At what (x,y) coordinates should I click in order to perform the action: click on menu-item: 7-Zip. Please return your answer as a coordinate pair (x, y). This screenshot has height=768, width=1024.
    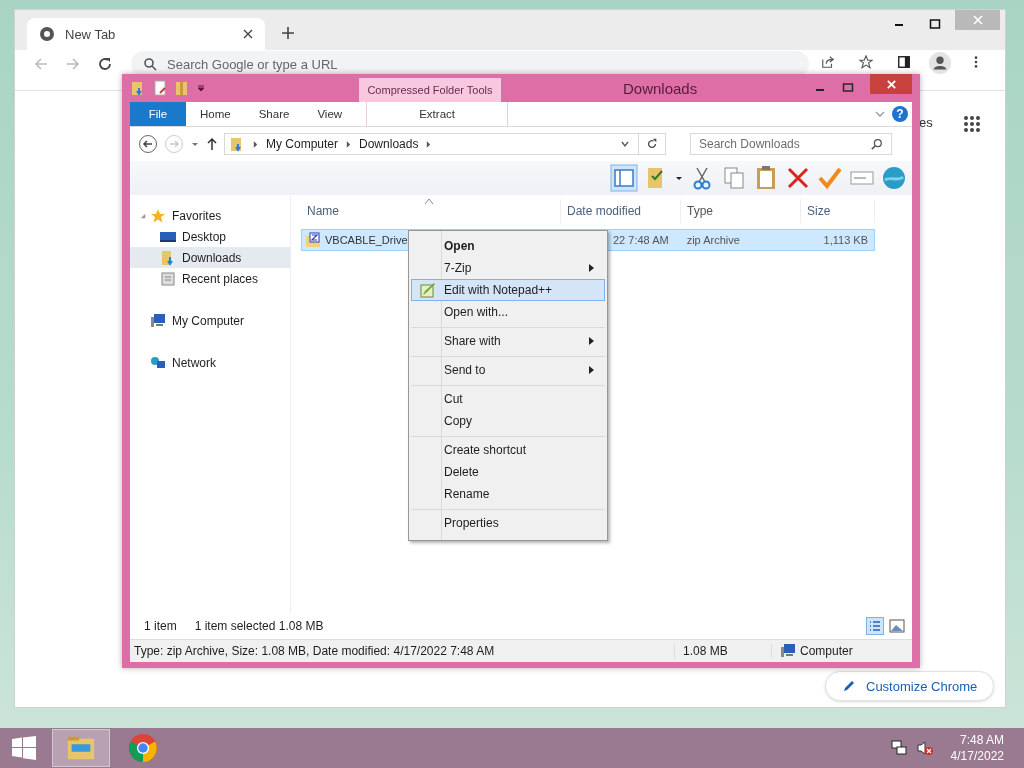
    Looking at the image, I should click on (508, 268).